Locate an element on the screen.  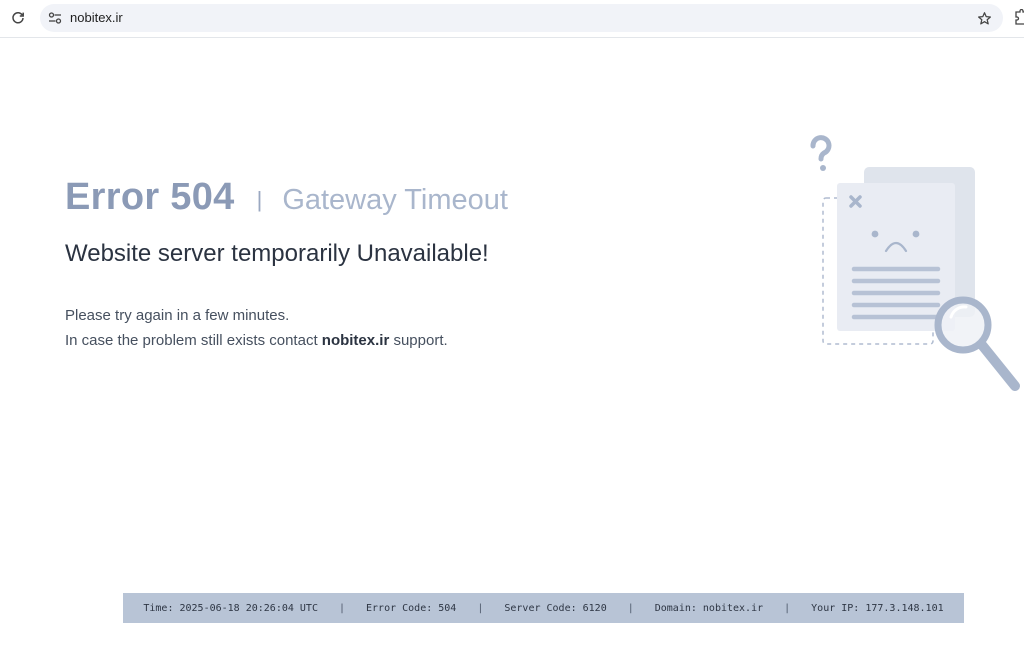
support-domain: nobitex.ir is located at coordinates (355, 340).